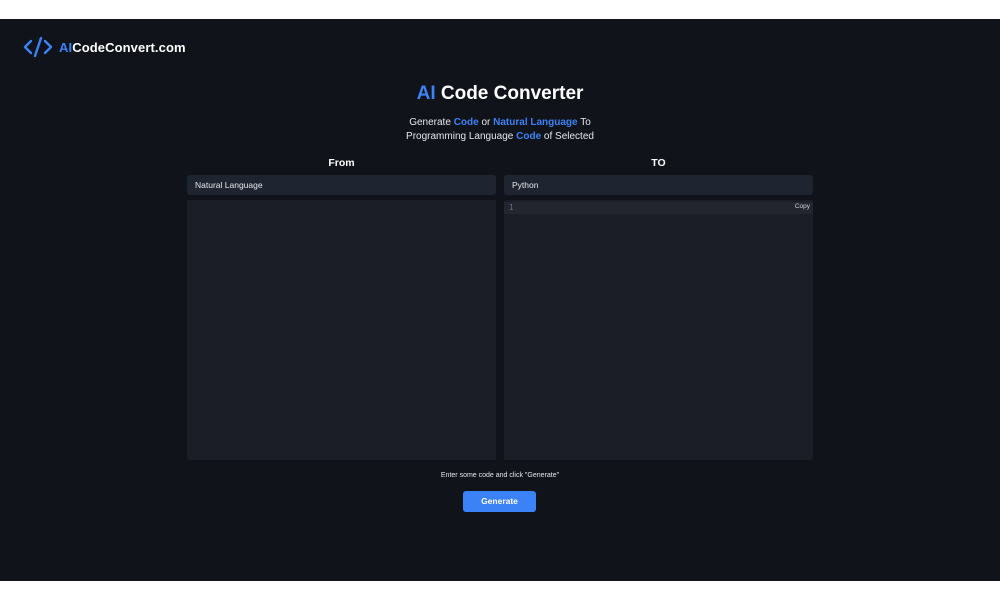 This screenshot has height=600, width=1000. I want to click on from-heading: From, so click(341, 163).